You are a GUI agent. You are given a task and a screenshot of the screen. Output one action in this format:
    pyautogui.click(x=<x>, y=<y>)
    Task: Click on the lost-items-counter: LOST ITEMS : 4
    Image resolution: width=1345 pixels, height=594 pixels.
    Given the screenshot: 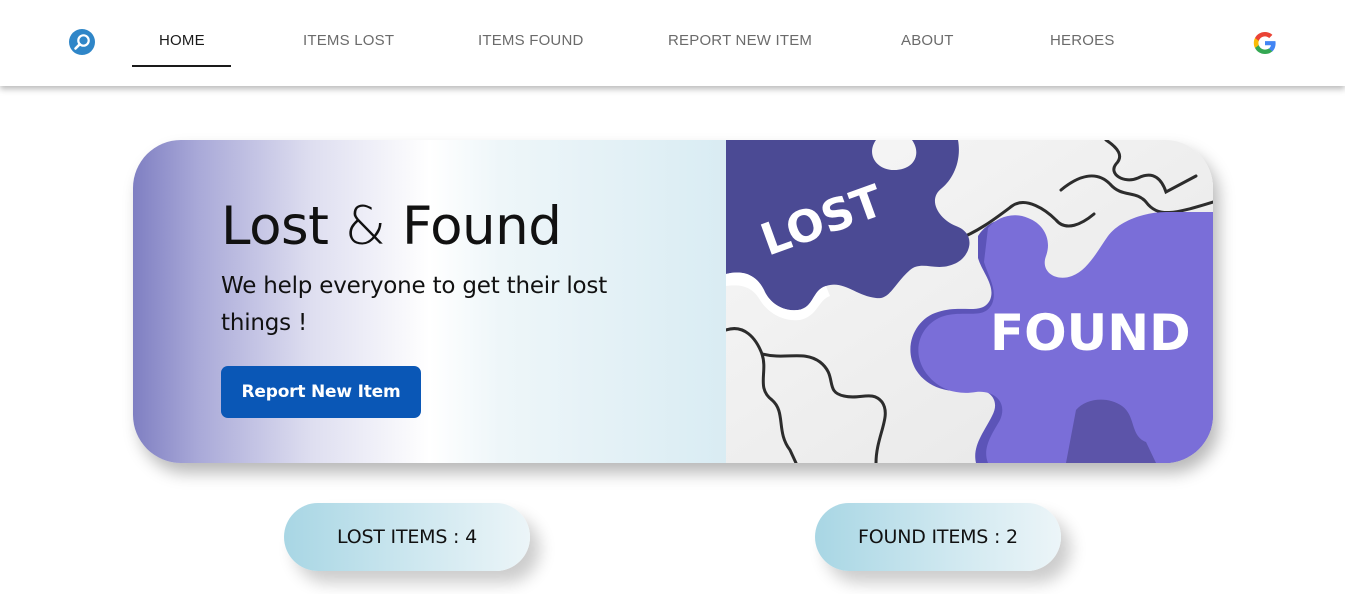 What is the action you would take?
    pyautogui.click(x=407, y=537)
    